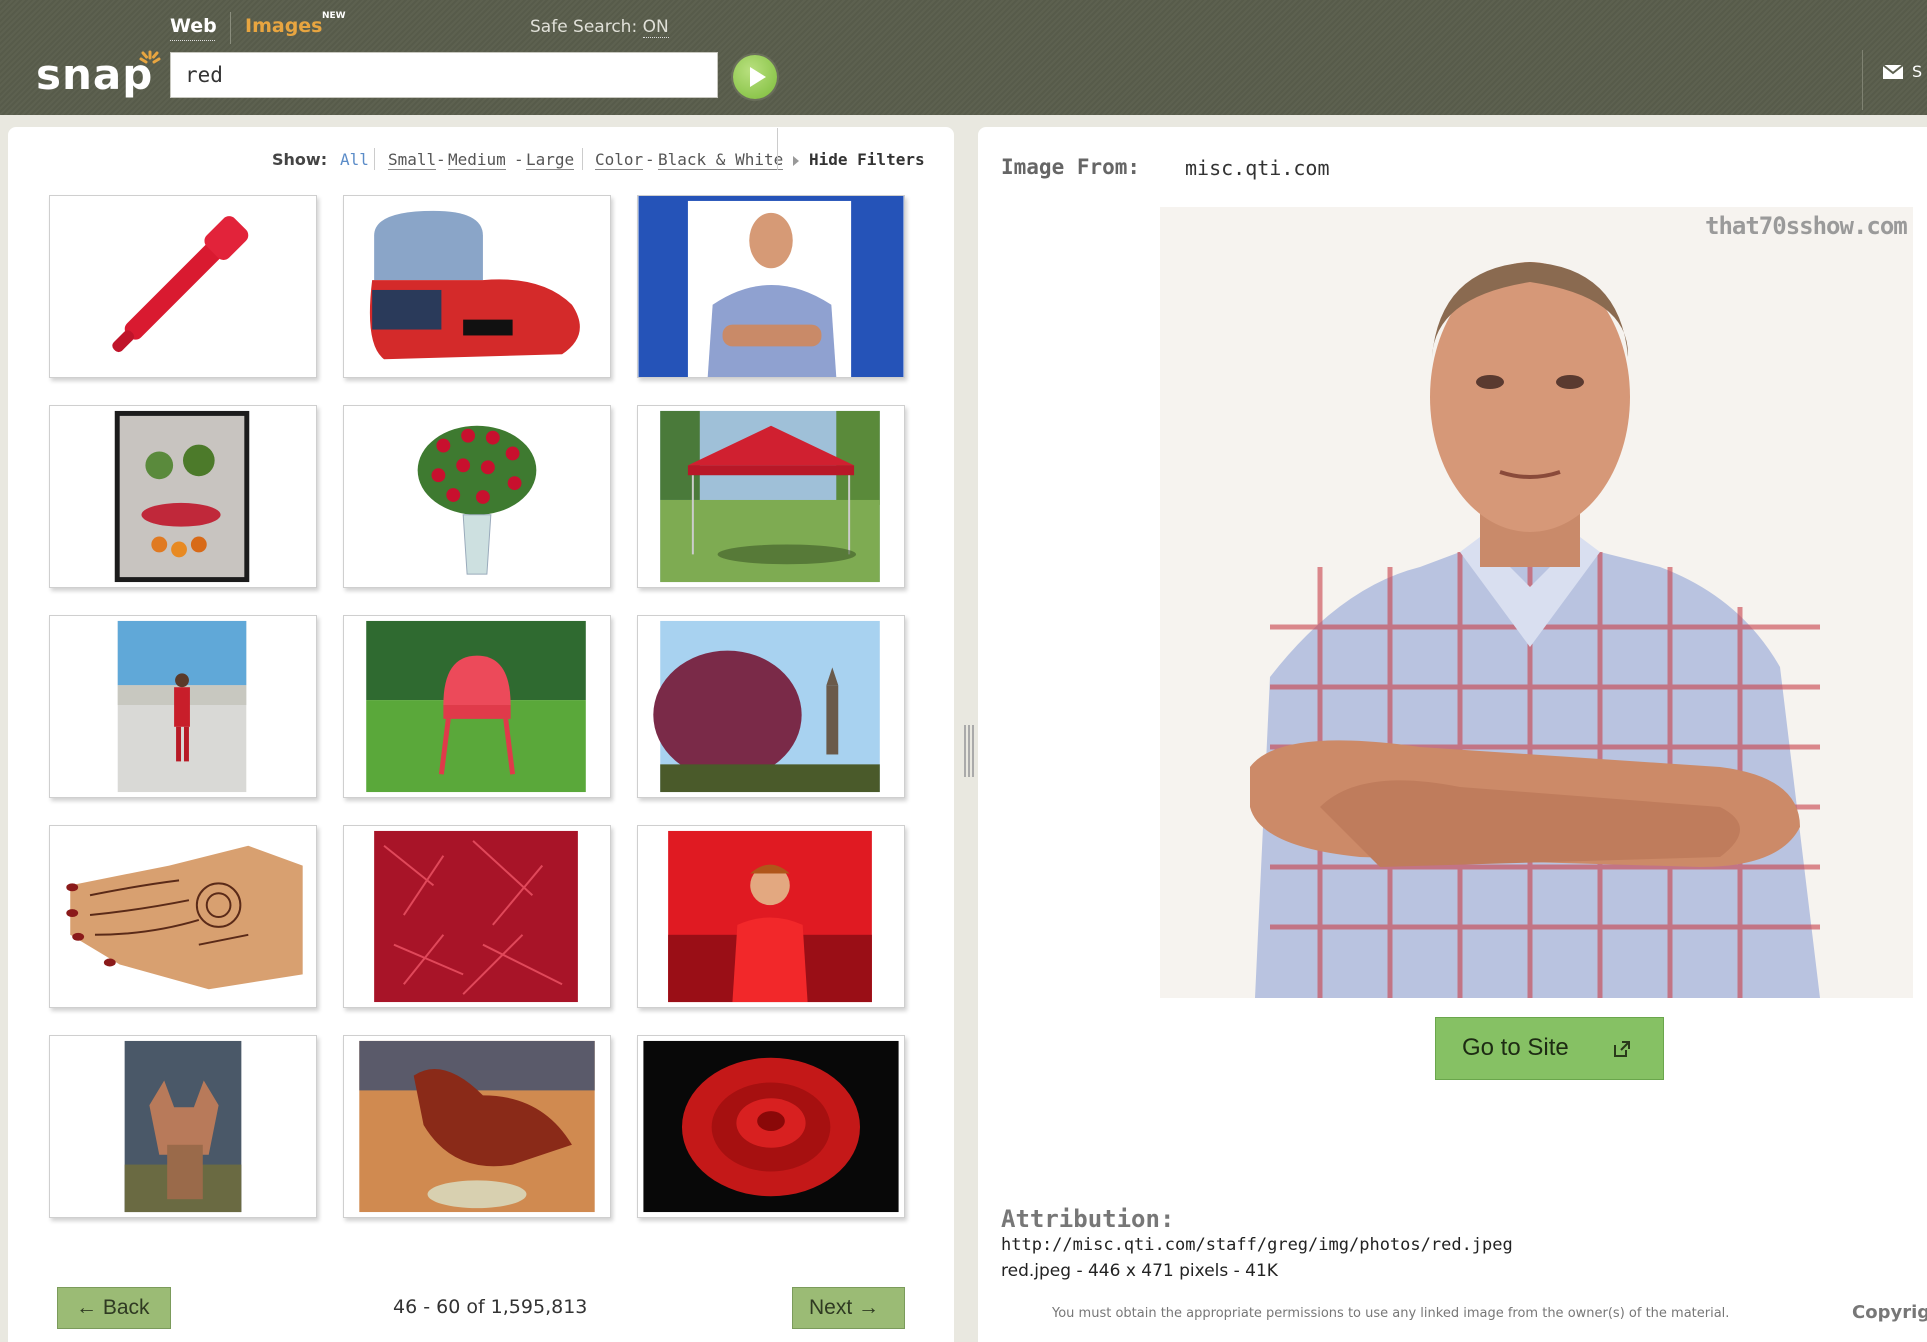 The height and width of the screenshot is (1342, 1927). I want to click on thumb-red-rose, so click(771, 1126).